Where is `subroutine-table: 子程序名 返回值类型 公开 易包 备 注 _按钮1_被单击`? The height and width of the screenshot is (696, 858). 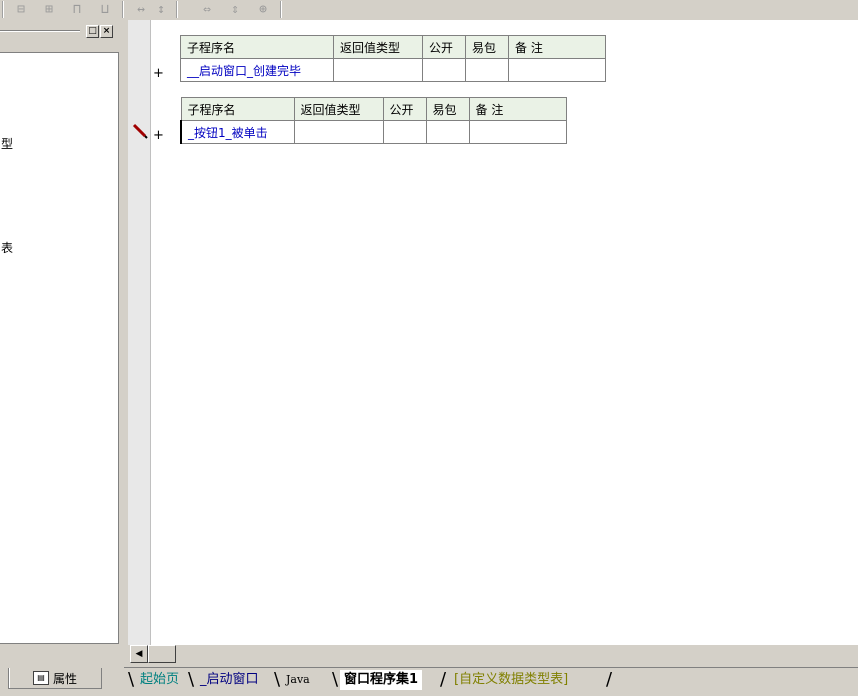
subroutine-table: 子程序名 返回值类型 公开 易包 备 注 _按钮1_被单击 is located at coordinates (373, 120).